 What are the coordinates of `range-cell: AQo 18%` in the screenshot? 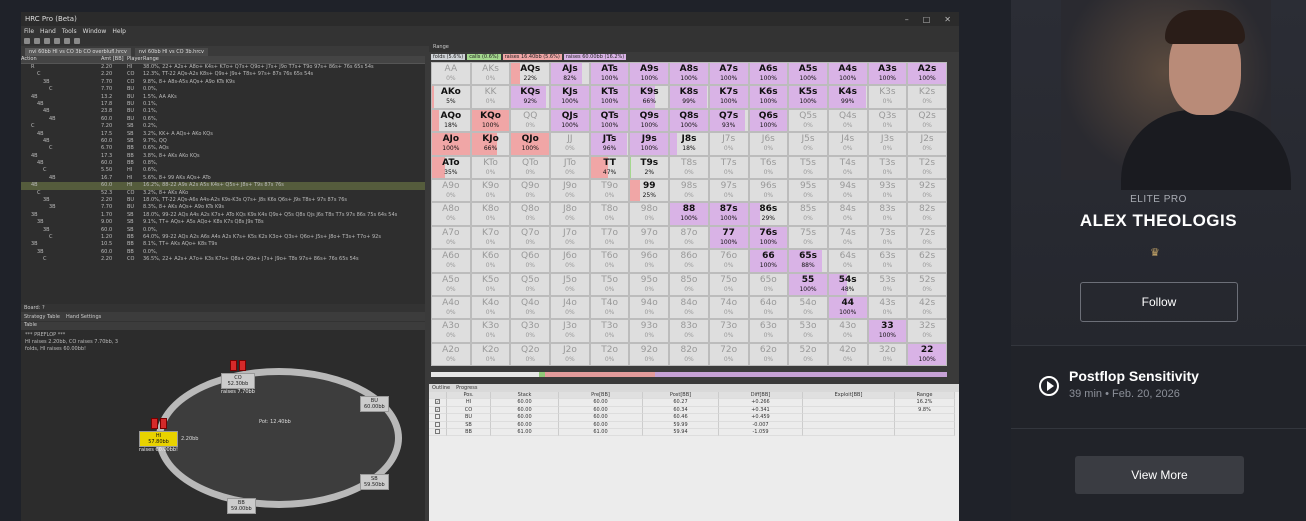 It's located at (451, 120).